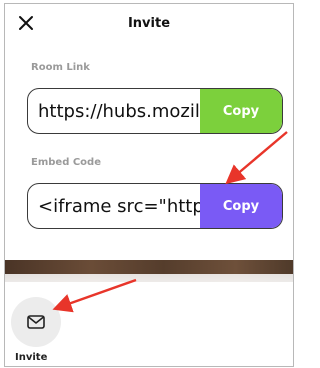  I want to click on annotation-arrow-invite, so click(94, 295).